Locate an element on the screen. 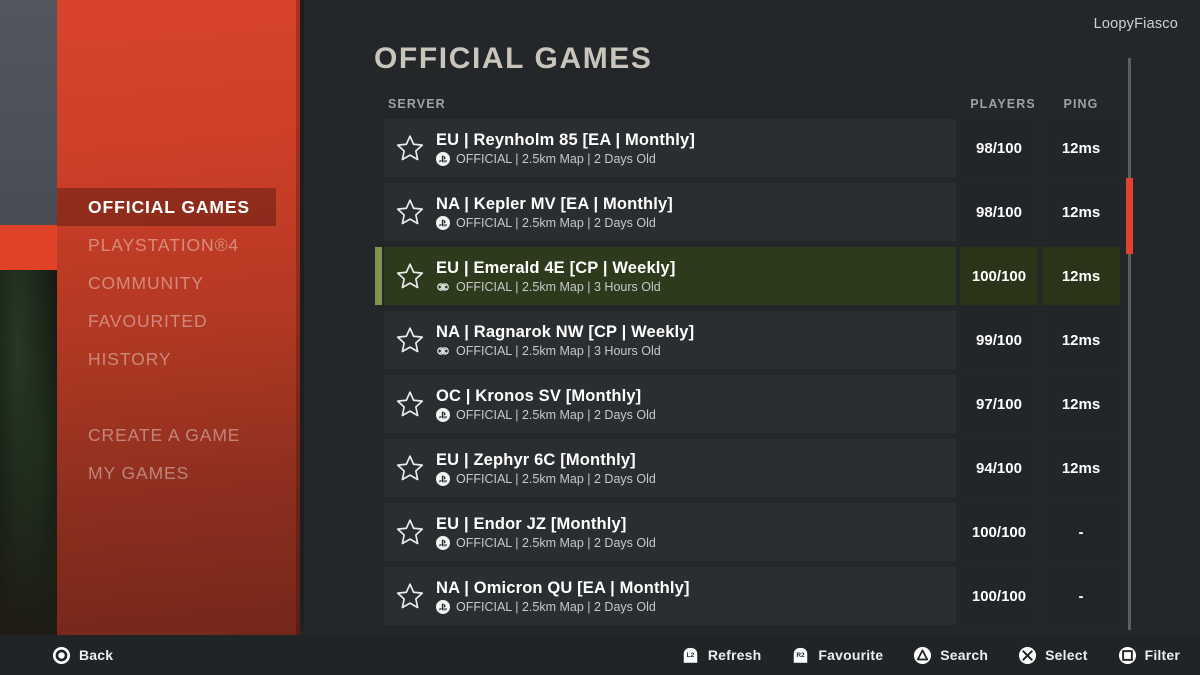 The height and width of the screenshot is (675, 1200). svg-text: L2 is located at coordinates (691, 654).